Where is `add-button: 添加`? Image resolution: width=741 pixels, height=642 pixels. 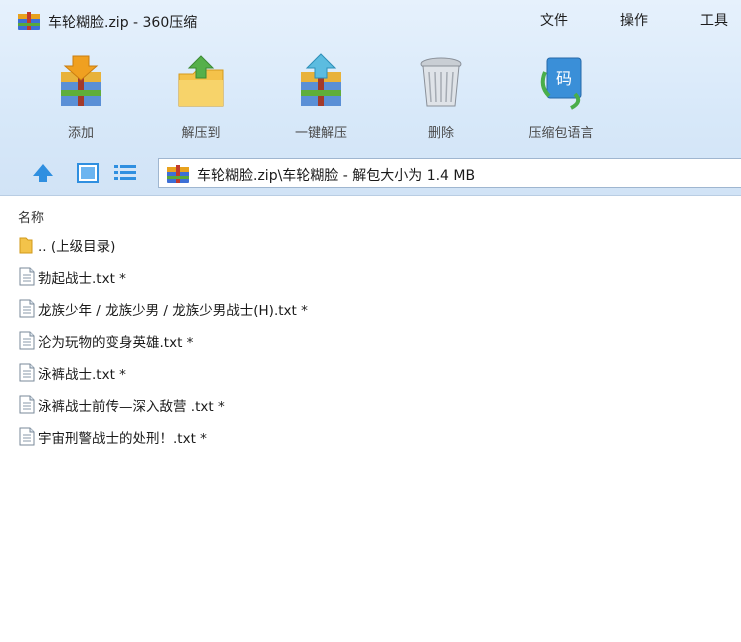
add-button: 添加 is located at coordinates (81, 100).